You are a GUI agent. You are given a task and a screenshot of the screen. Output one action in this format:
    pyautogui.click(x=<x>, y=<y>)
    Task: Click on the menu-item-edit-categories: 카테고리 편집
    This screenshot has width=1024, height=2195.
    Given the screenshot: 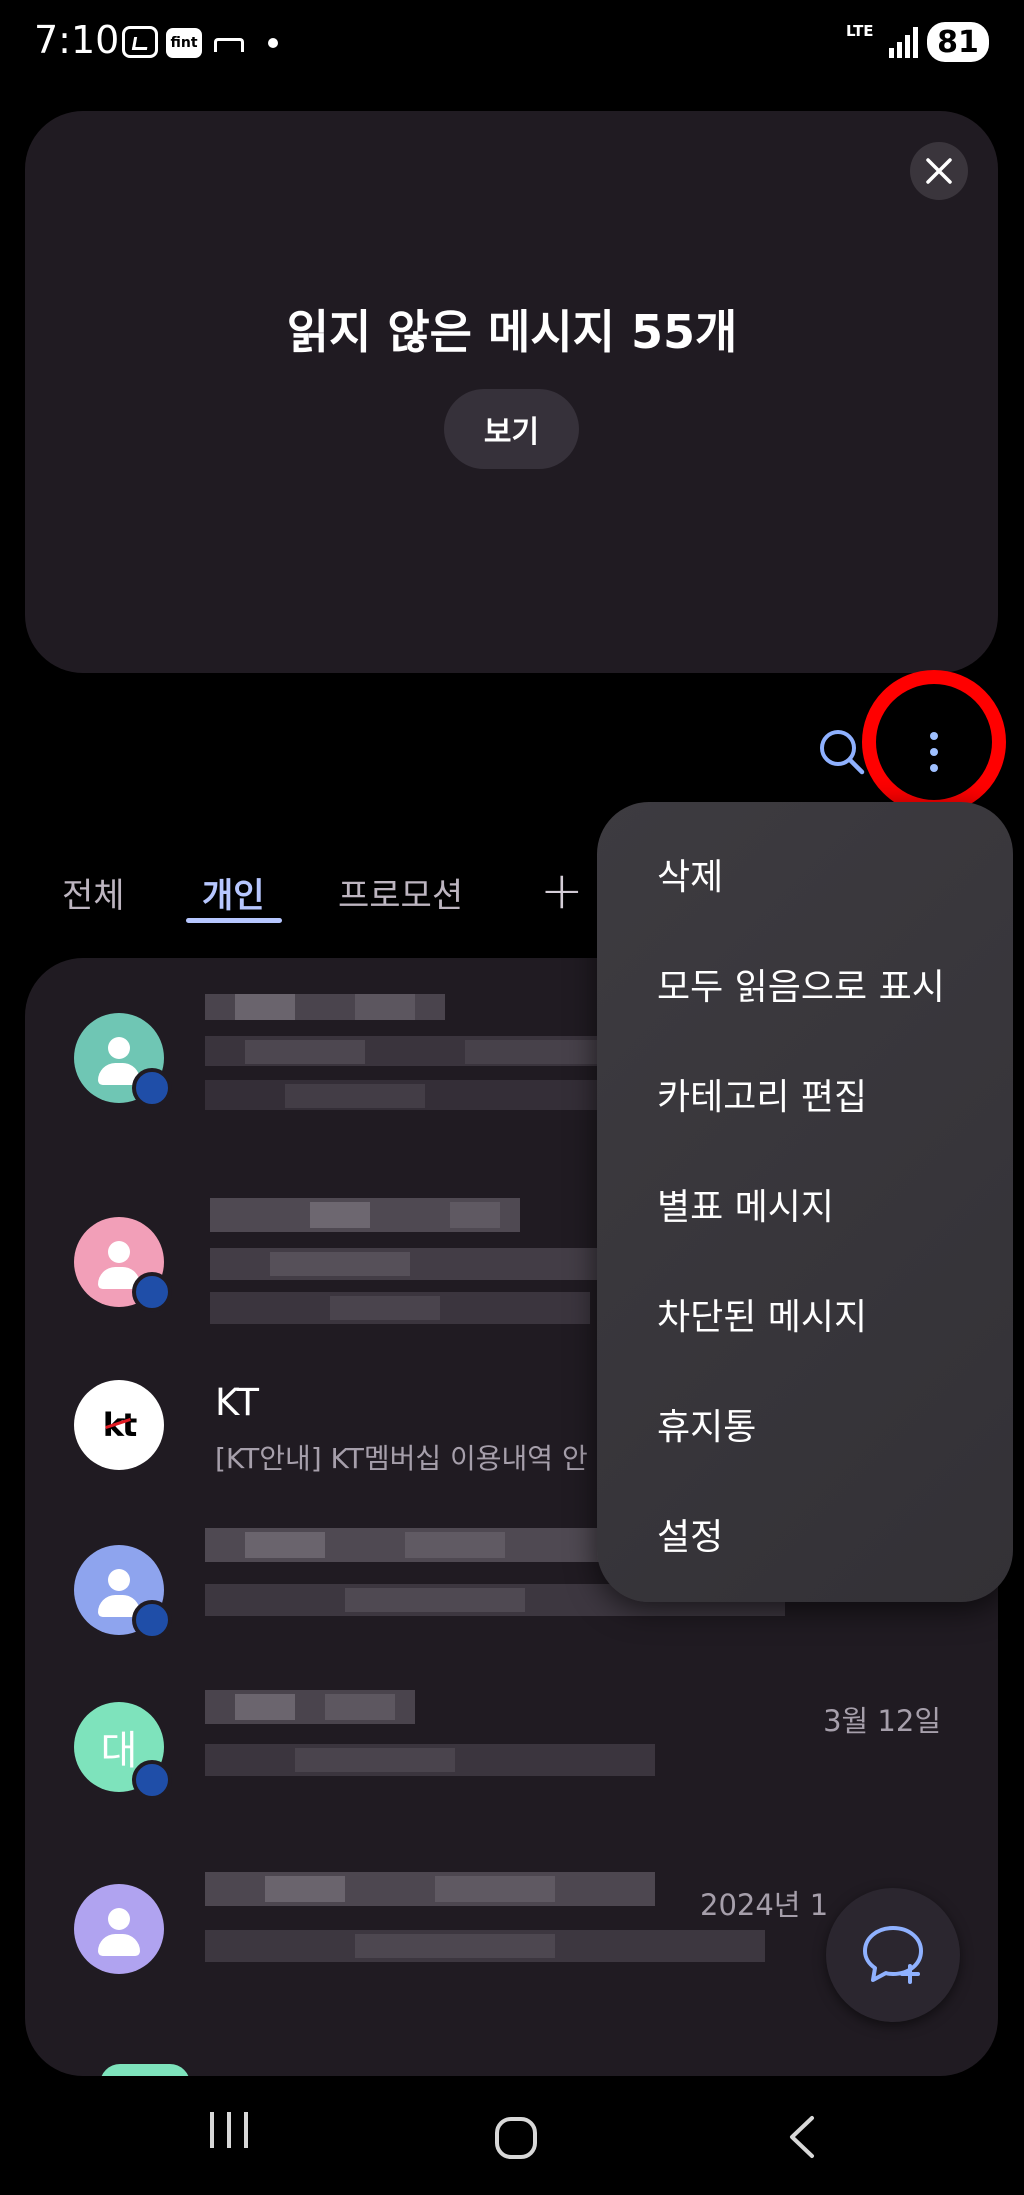 What is the action you would take?
    pyautogui.click(x=762, y=1094)
    